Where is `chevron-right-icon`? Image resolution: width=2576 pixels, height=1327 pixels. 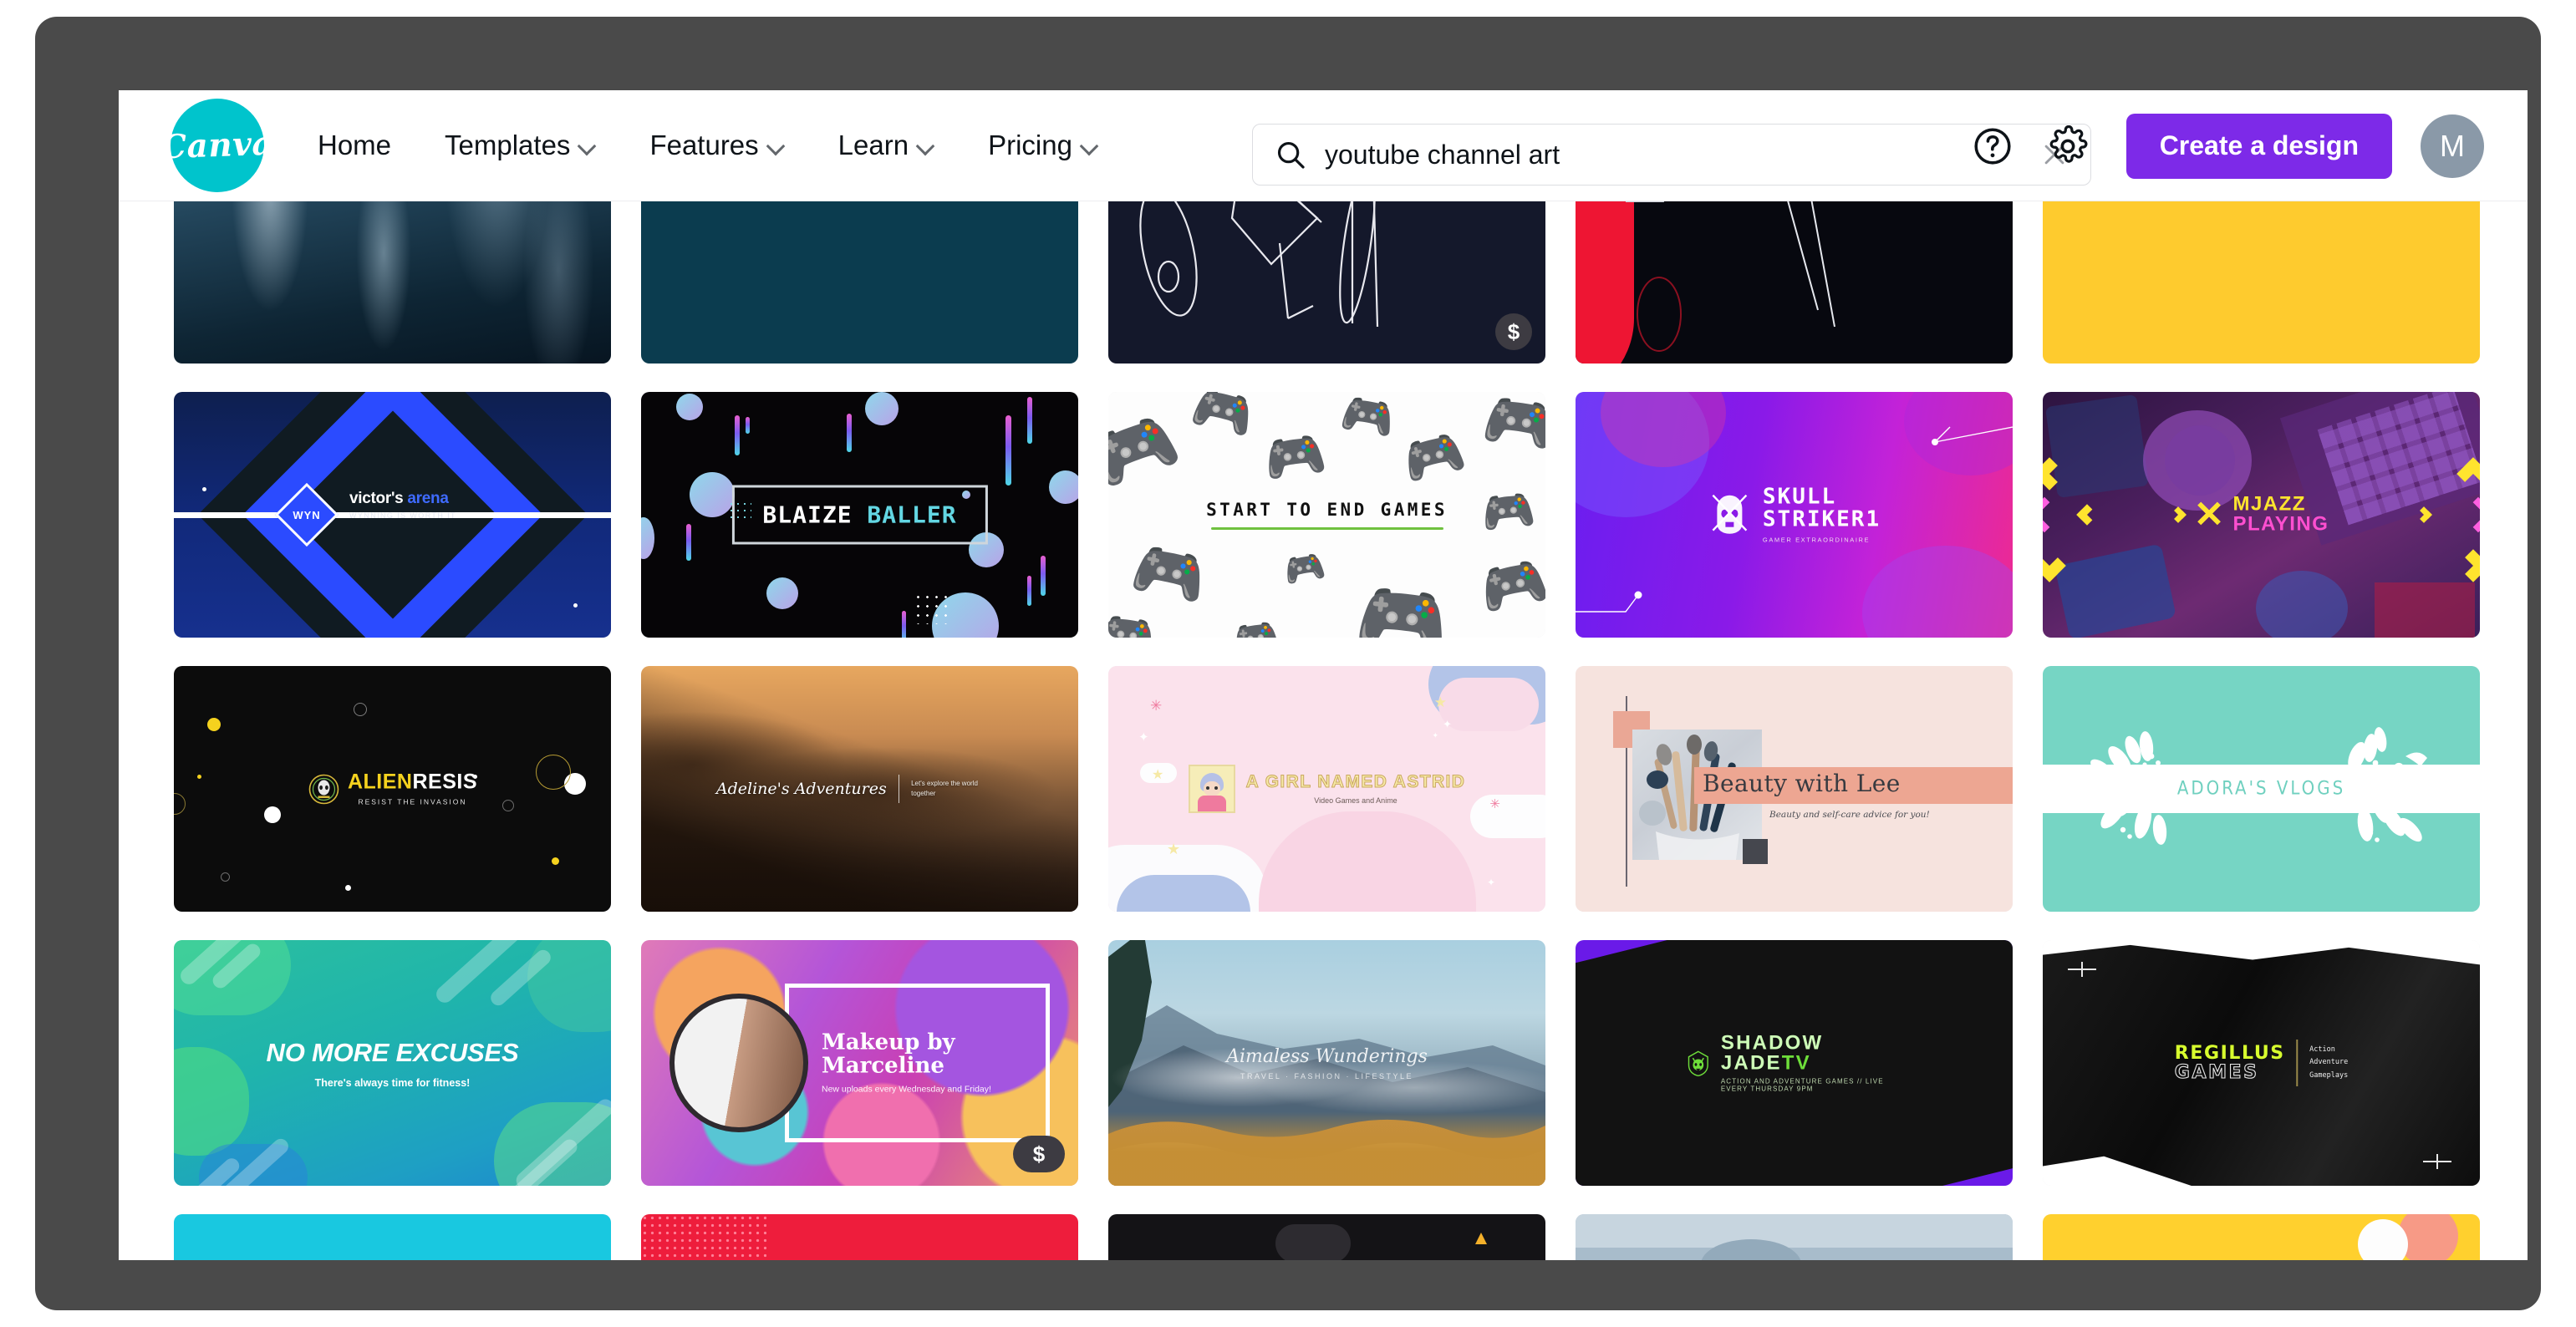 chevron-right-icon is located at coordinates (2470, 515).